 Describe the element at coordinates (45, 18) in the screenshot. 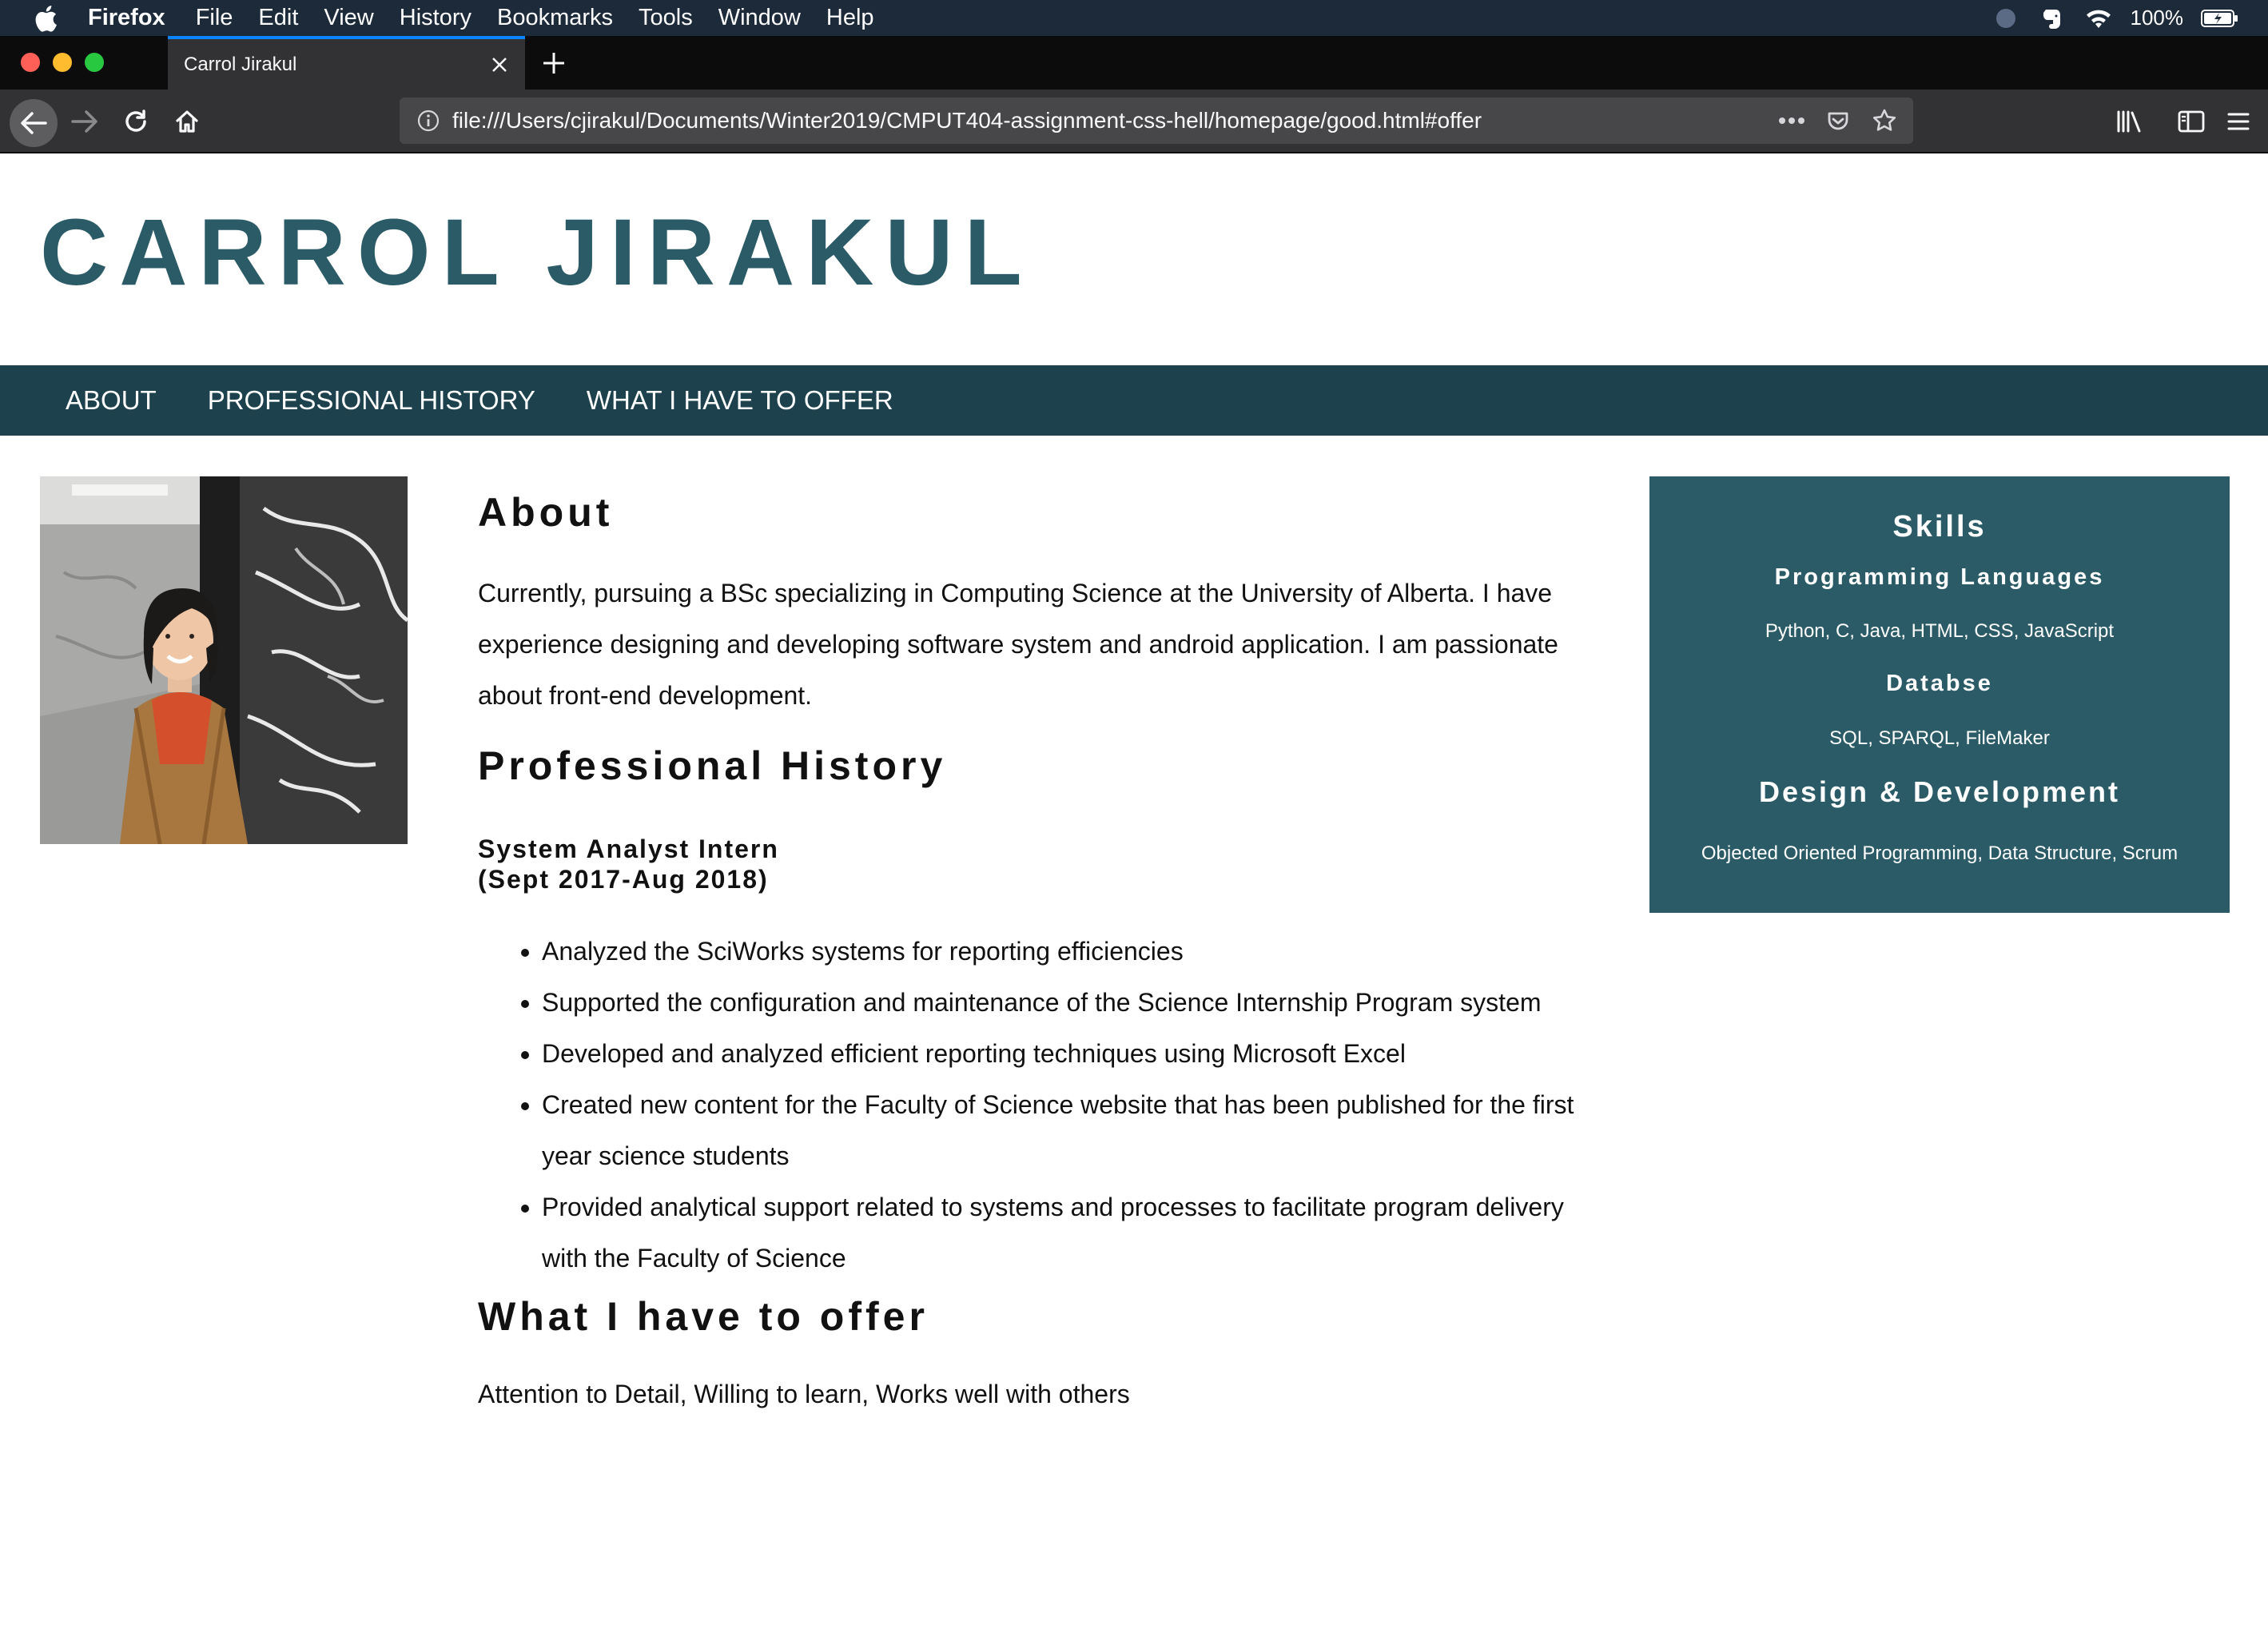

I see `apple-menu-icon` at that location.